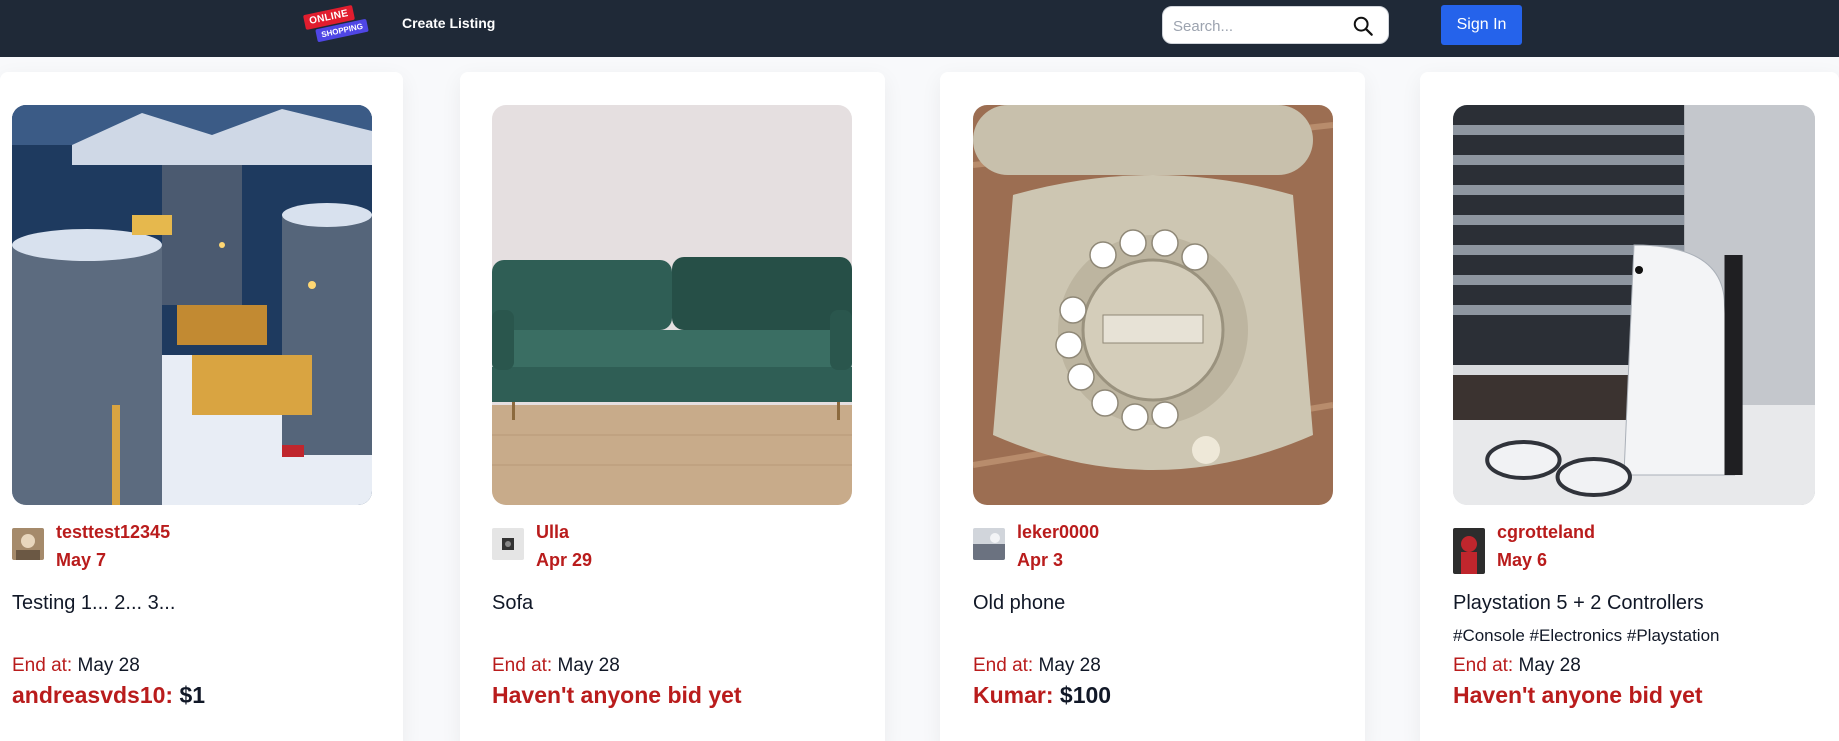  I want to click on listing-date: Apr 3, so click(1040, 560).